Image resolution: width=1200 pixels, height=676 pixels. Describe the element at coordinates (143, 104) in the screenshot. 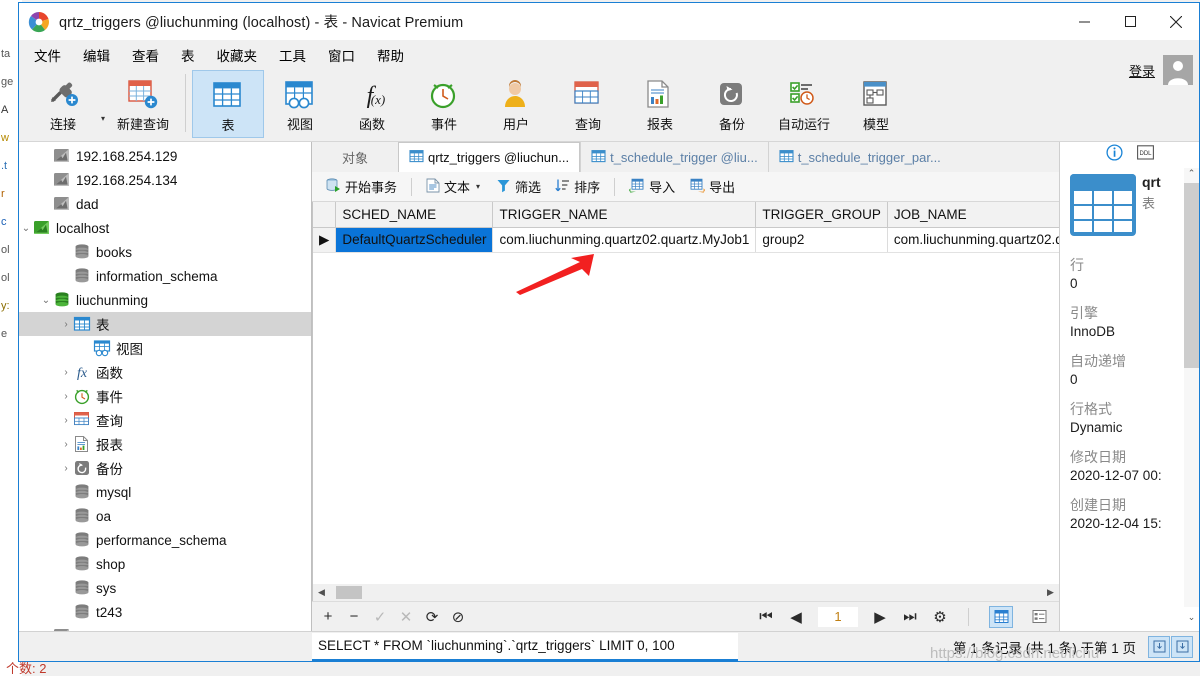

I see `ribbon-button-new-query: 新建查询` at that location.